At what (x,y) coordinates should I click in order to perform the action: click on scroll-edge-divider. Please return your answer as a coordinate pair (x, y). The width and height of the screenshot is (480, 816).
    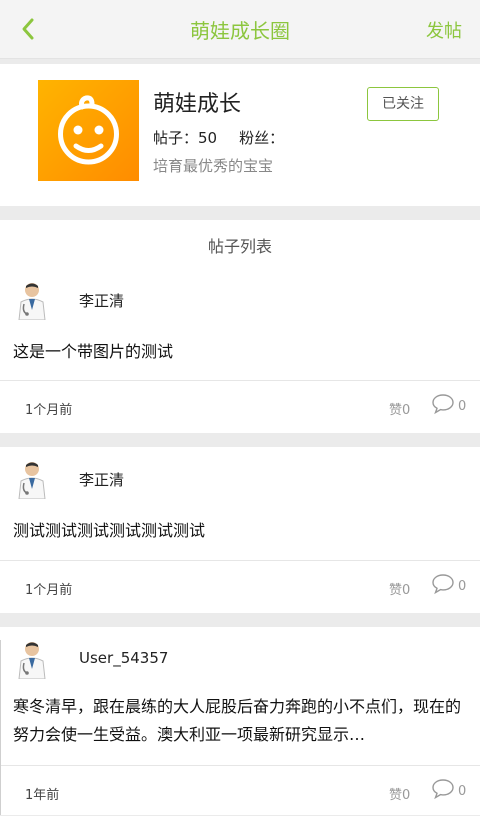
    Looking at the image, I should click on (2, 727).